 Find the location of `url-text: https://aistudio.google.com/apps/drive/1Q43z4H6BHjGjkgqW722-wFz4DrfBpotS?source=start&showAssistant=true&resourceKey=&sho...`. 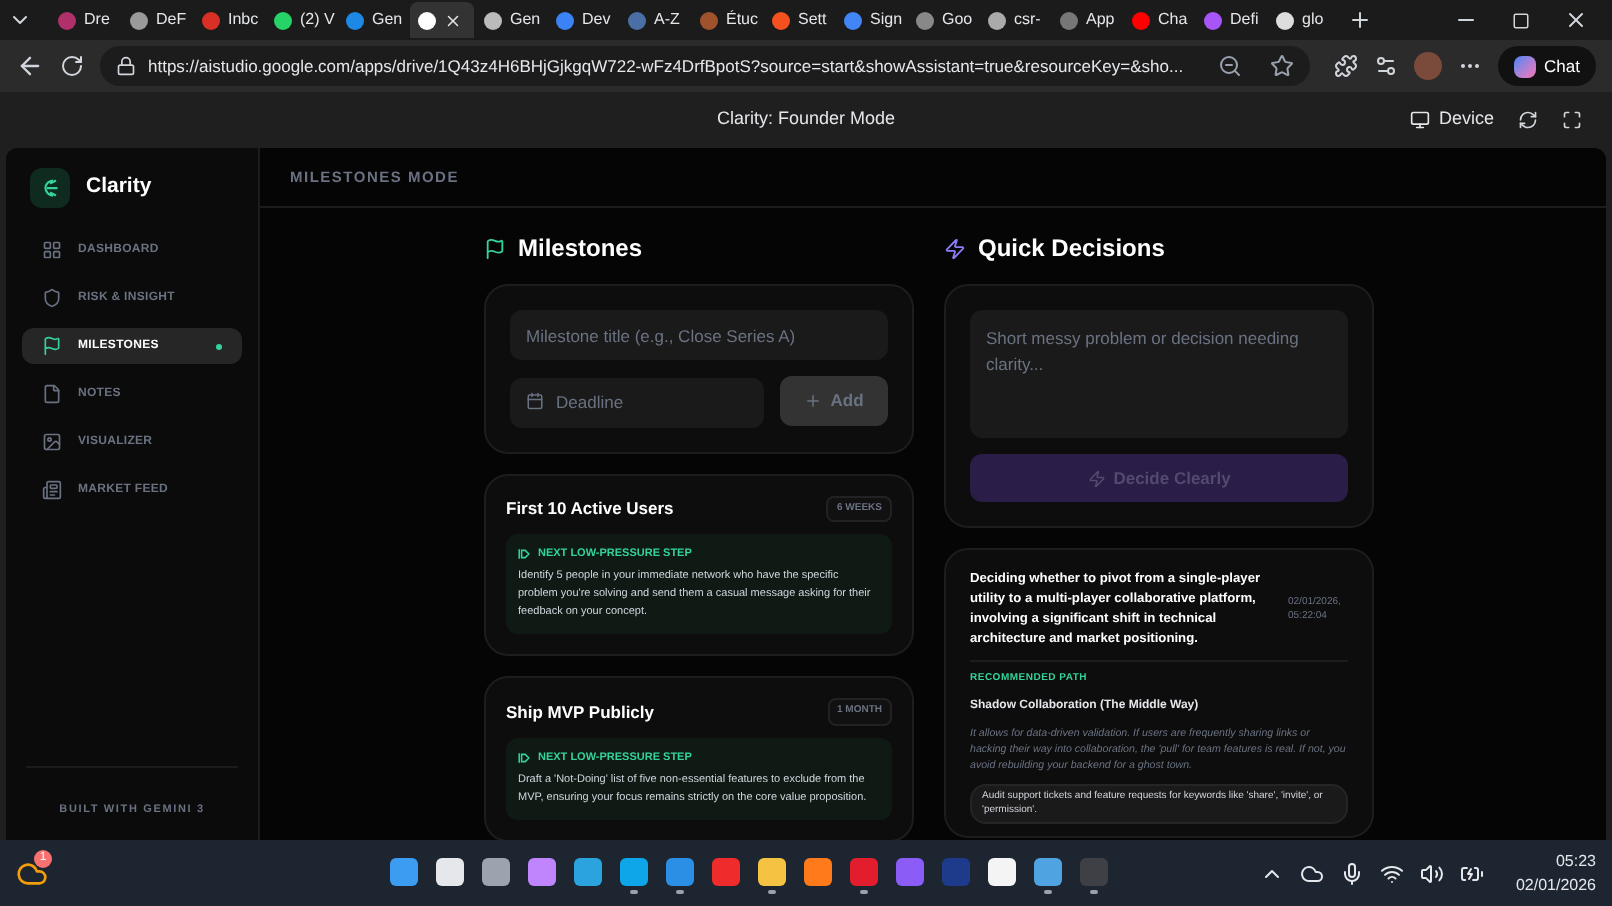

url-text: https://aistudio.google.com/apps/drive/1Q43z4H6BHjGjkgqW722-wFz4DrfBpotS?source=start&showAssistant=true&resourceKey=&sho... is located at coordinates (666, 66).